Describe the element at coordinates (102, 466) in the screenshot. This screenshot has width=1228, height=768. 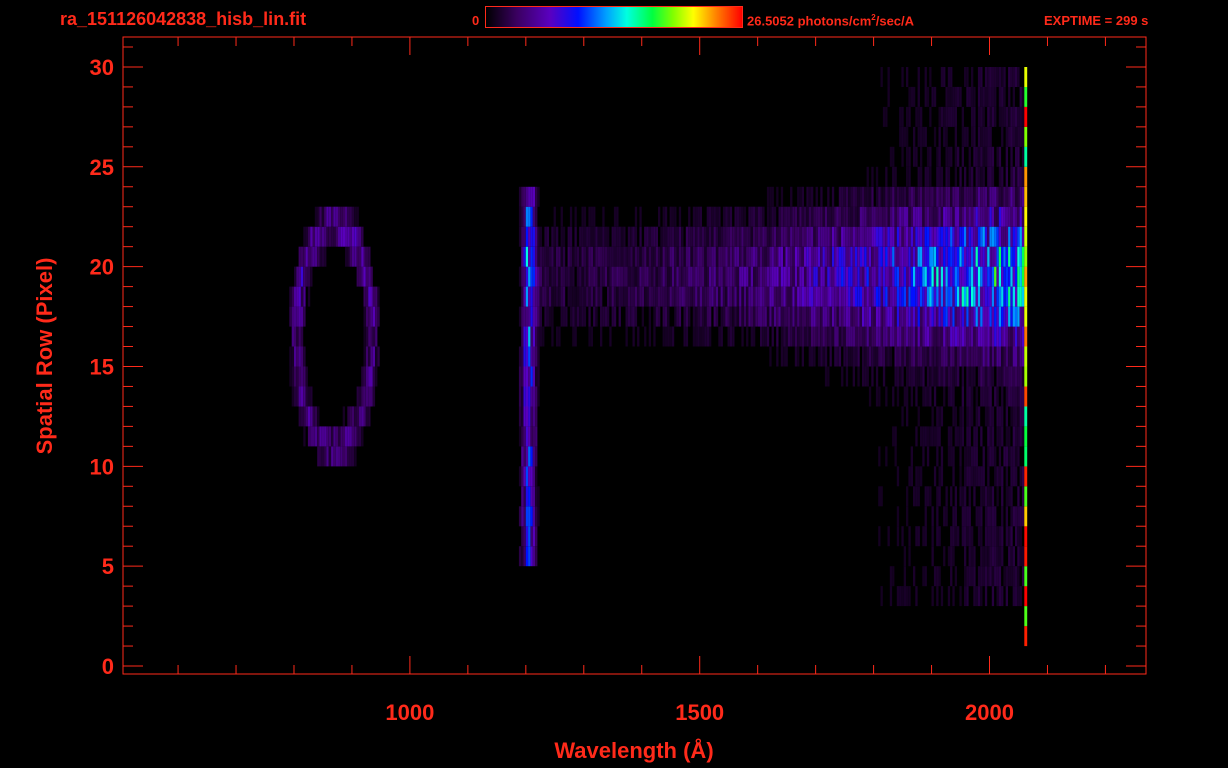
I see `y-tick-label: 10` at that location.